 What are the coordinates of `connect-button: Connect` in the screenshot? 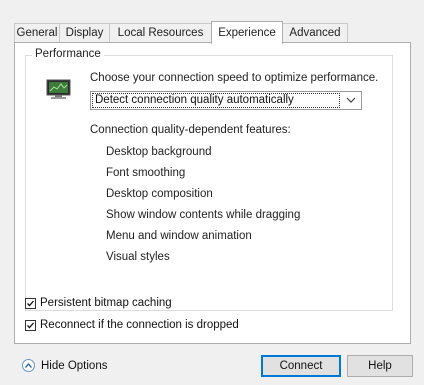 It's located at (301, 366).